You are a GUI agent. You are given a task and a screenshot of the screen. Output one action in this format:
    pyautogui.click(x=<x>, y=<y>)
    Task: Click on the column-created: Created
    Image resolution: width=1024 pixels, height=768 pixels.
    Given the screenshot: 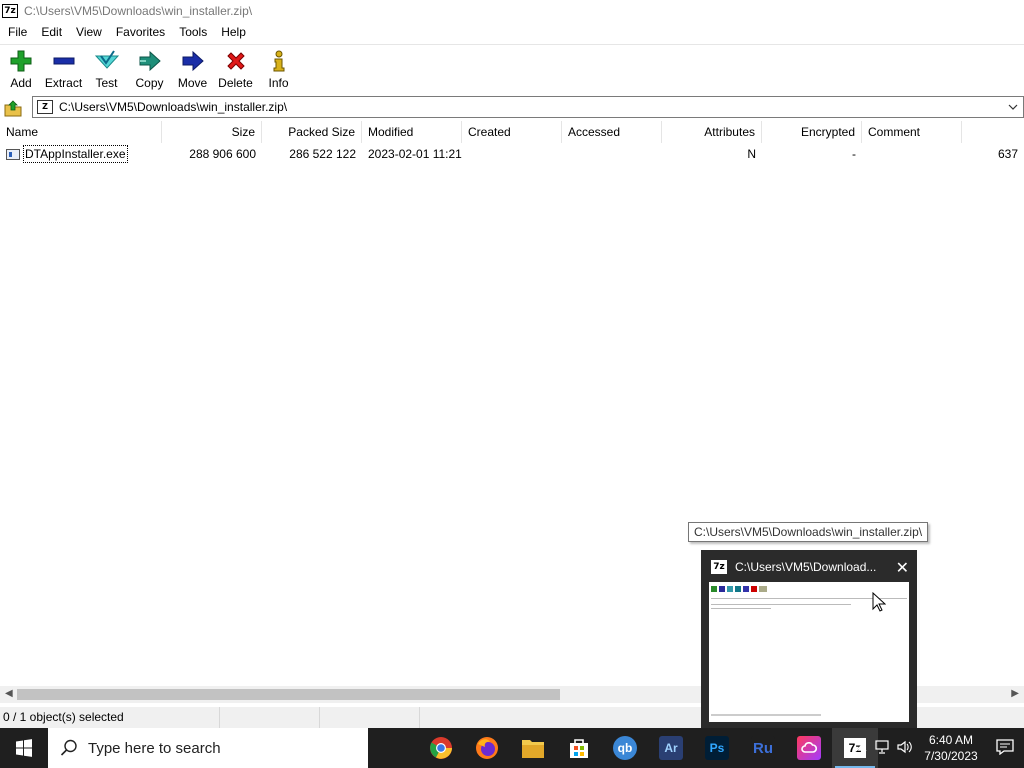 What is the action you would take?
    pyautogui.click(x=512, y=132)
    